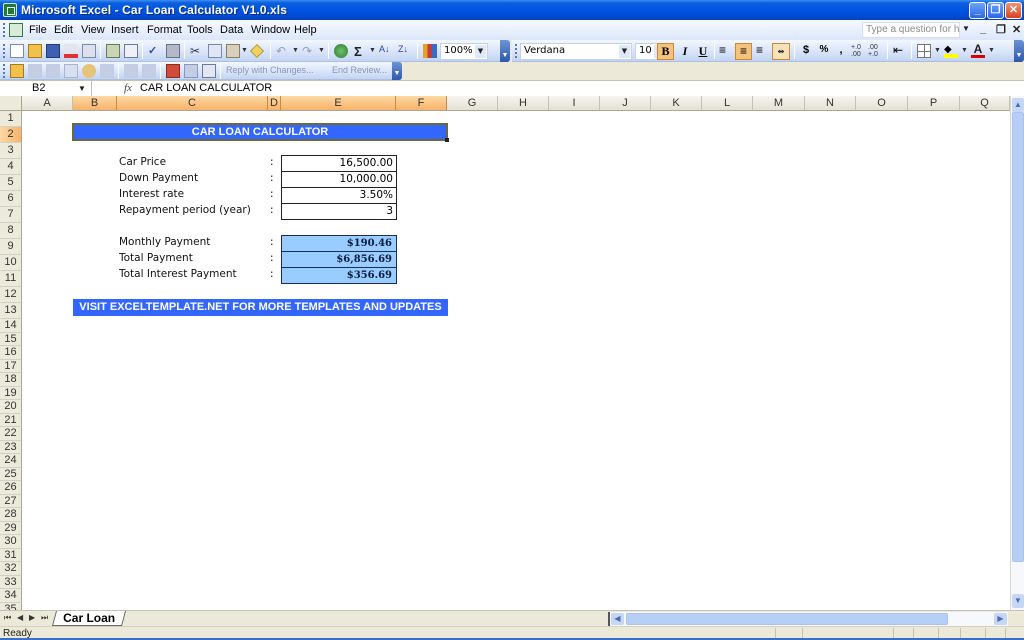  I want to click on title-banner: CAR LOAN CALCULATOR, so click(260, 132).